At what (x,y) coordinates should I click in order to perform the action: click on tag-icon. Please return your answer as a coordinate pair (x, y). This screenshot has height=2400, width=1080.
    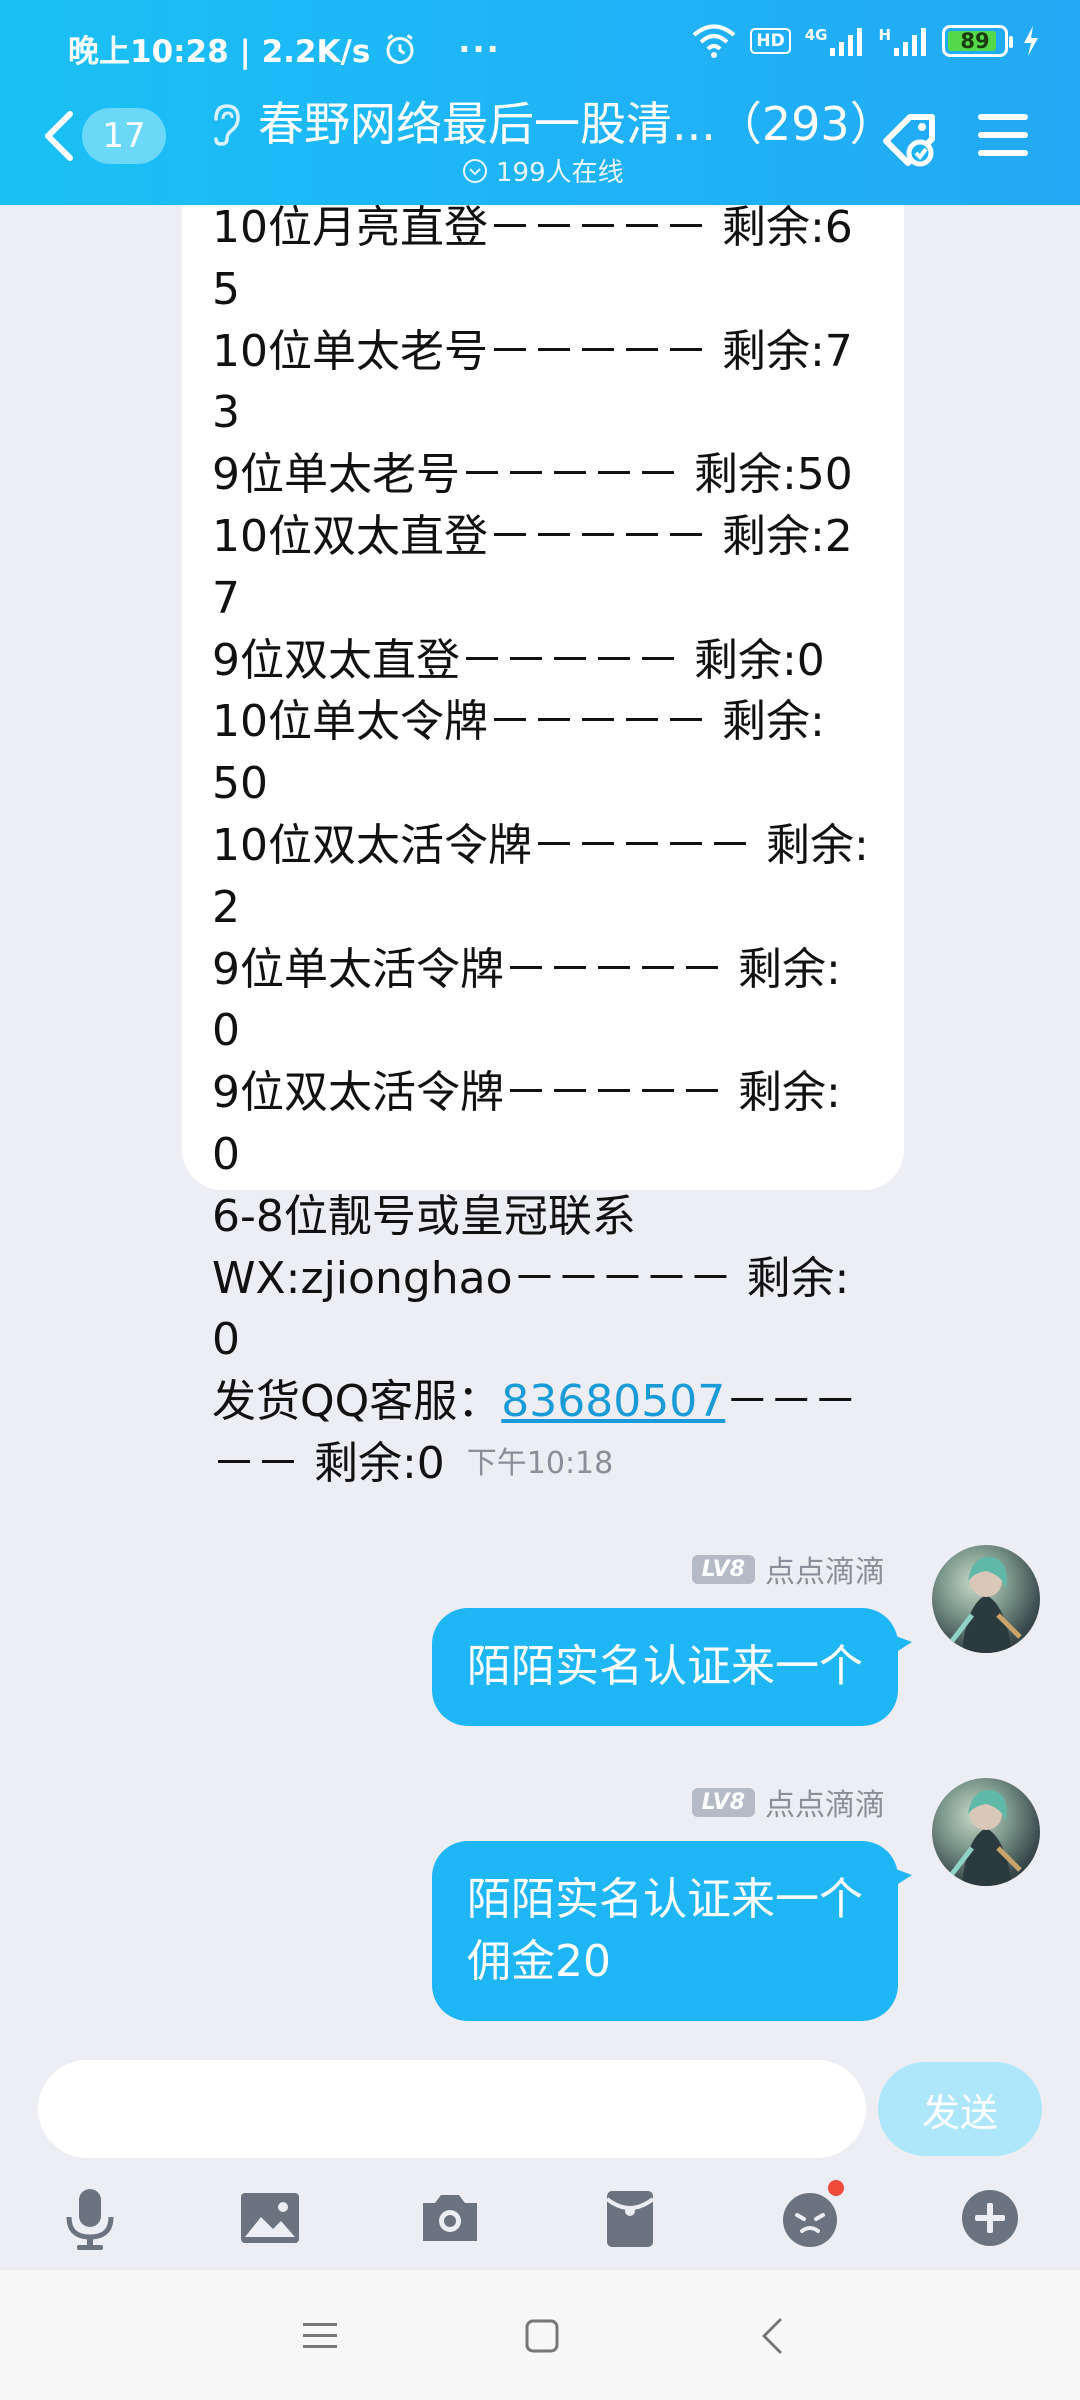
    Looking at the image, I should click on (911, 140).